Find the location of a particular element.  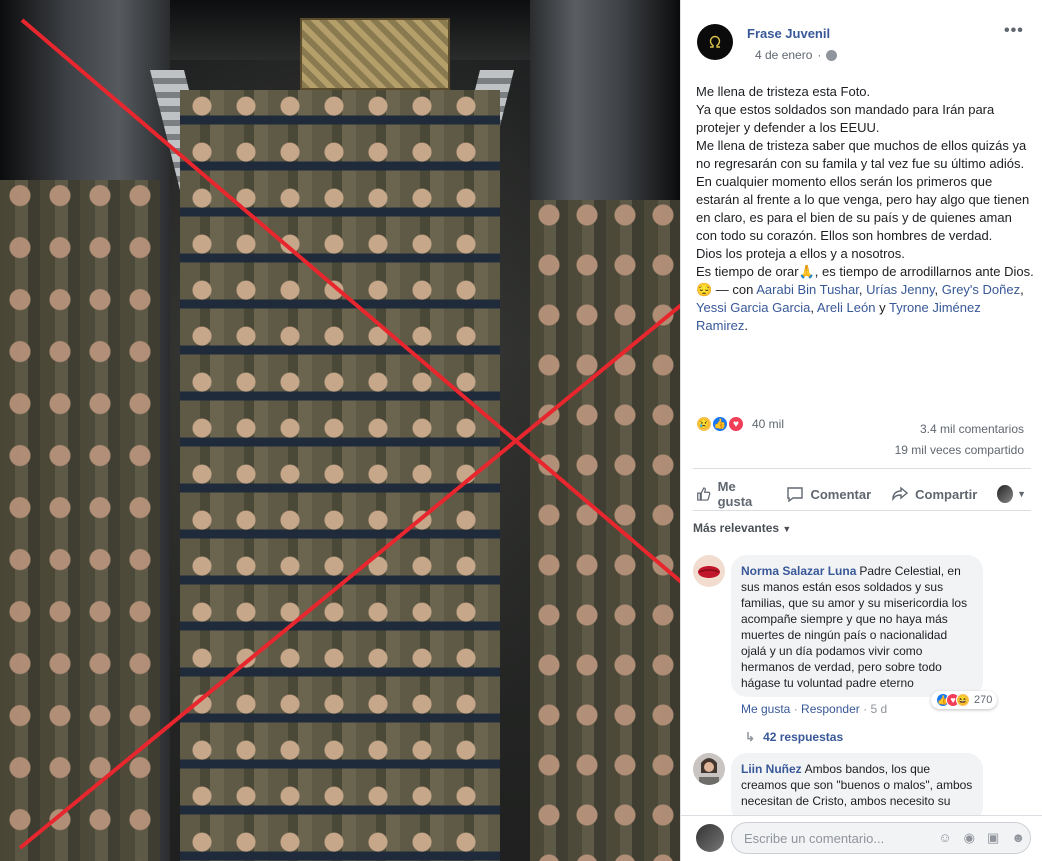

sticker-icon: ☻ is located at coordinates (1018, 838).